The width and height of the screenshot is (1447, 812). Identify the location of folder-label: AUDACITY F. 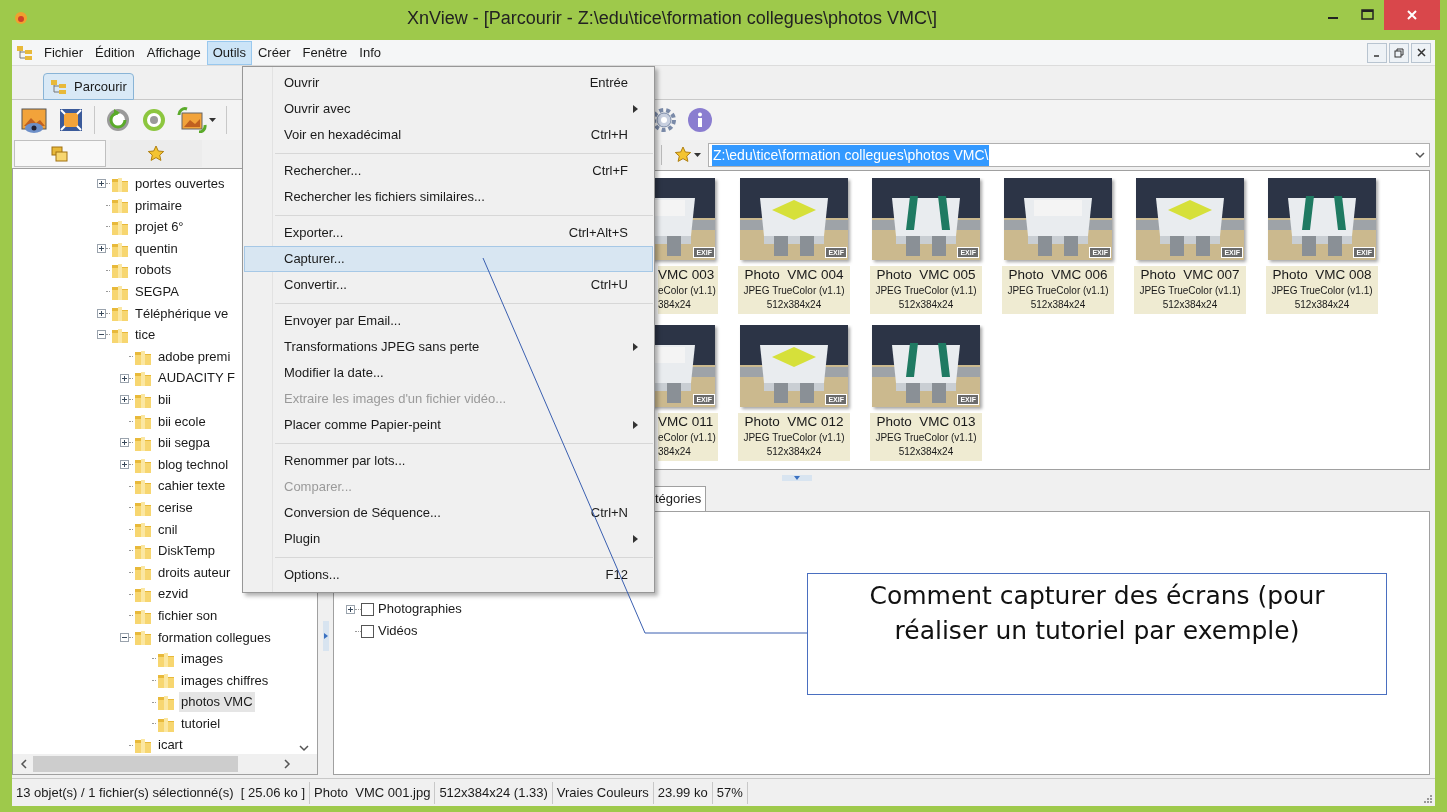
(197, 378).